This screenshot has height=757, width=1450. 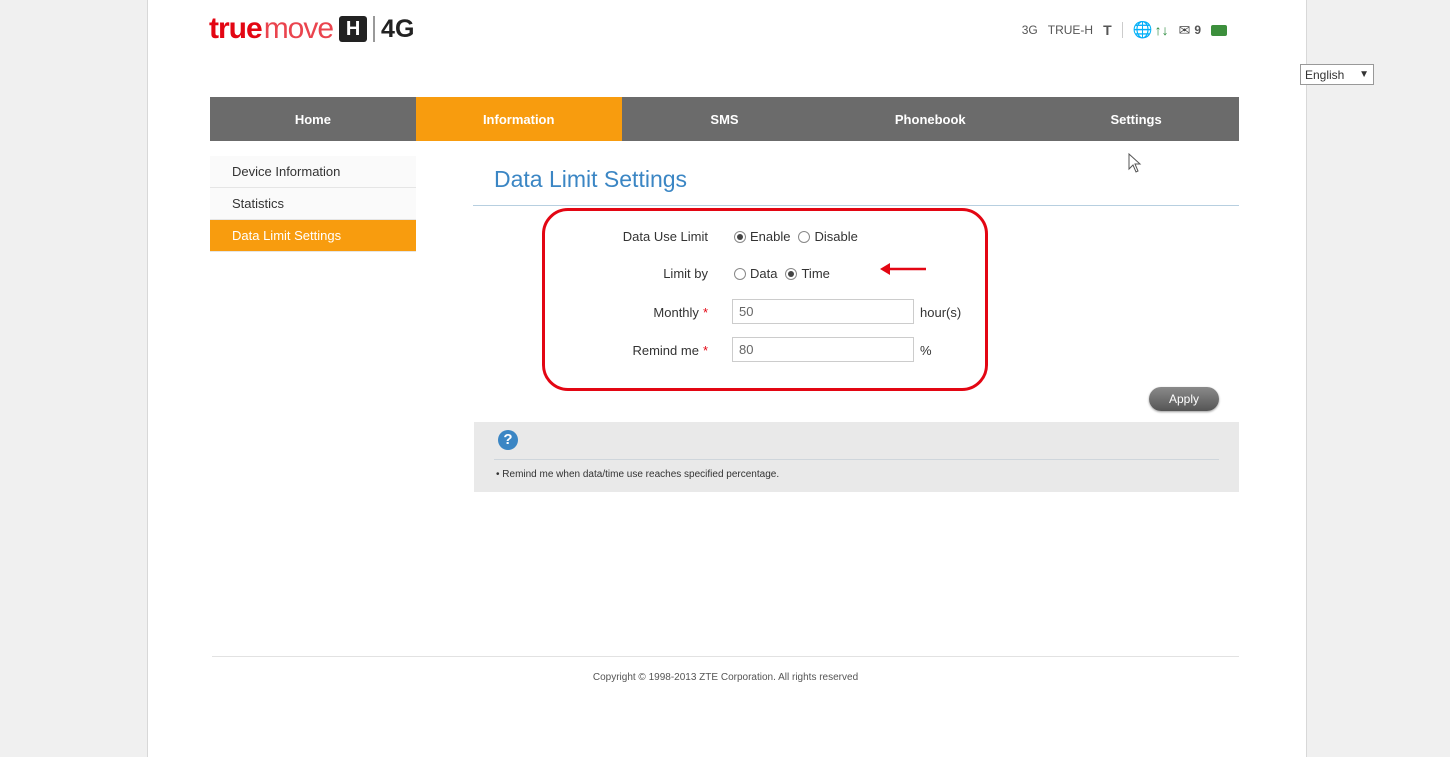 What do you see at coordinates (1219, 30) in the screenshot?
I see `sim-card-icon` at bounding box center [1219, 30].